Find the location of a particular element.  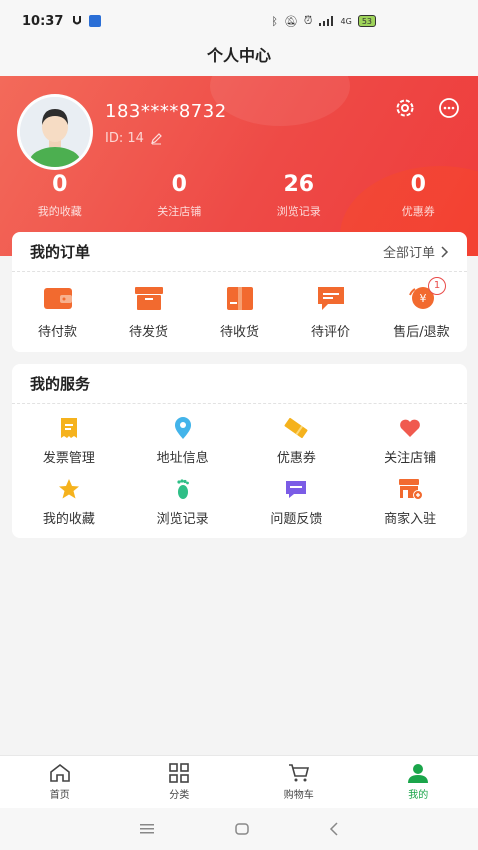

order-after-sales: 1 ¥ 售后/退款 is located at coordinates (421, 308).